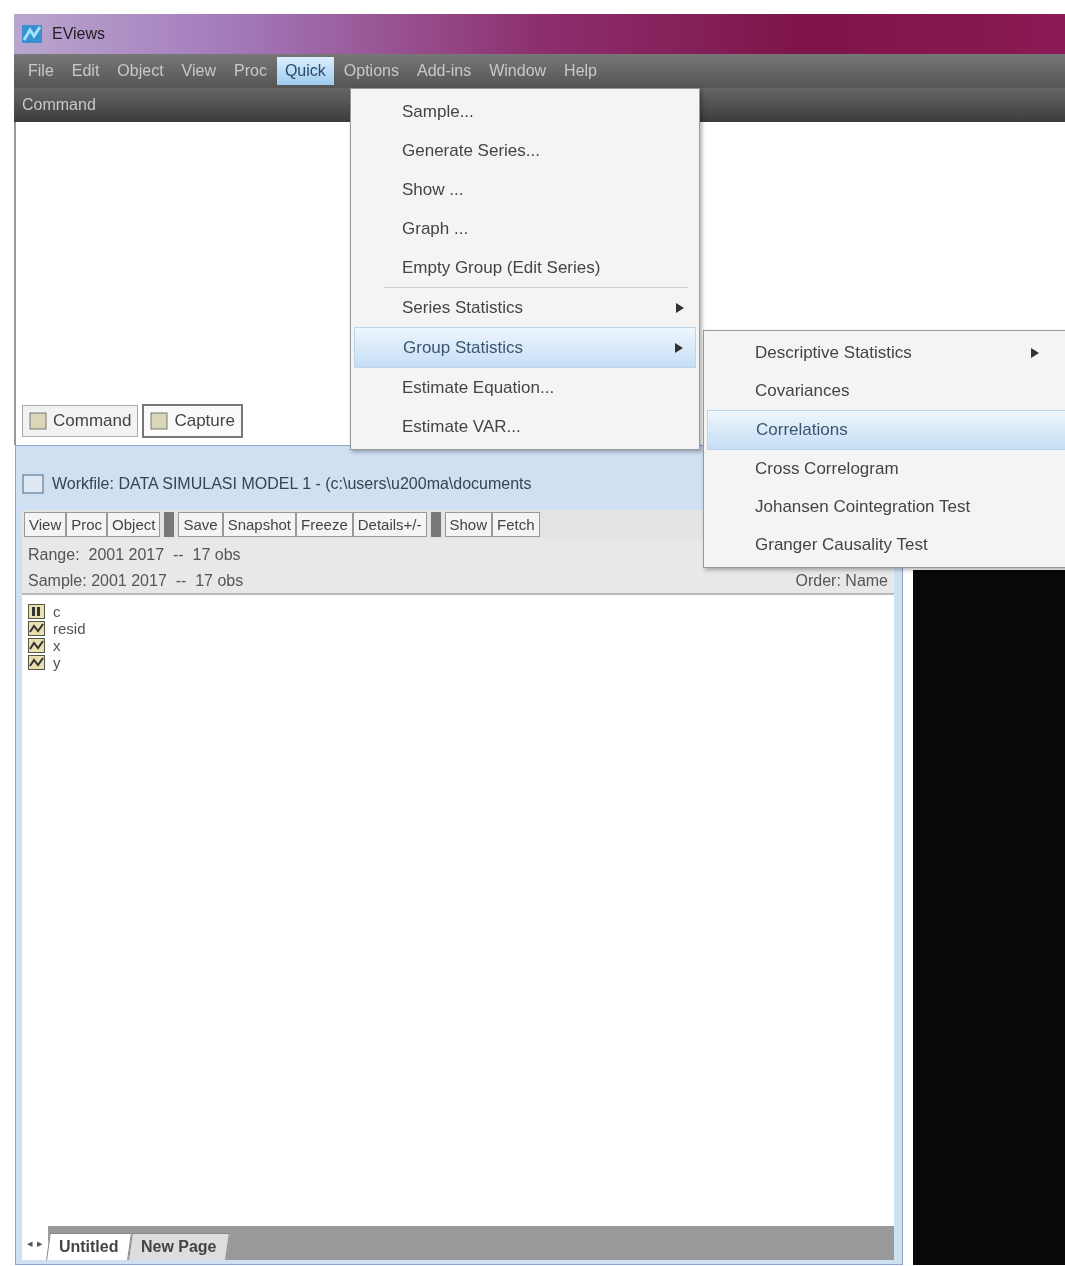  Describe the element at coordinates (841, 581) in the screenshot. I see `order-text: Order: Name` at that location.